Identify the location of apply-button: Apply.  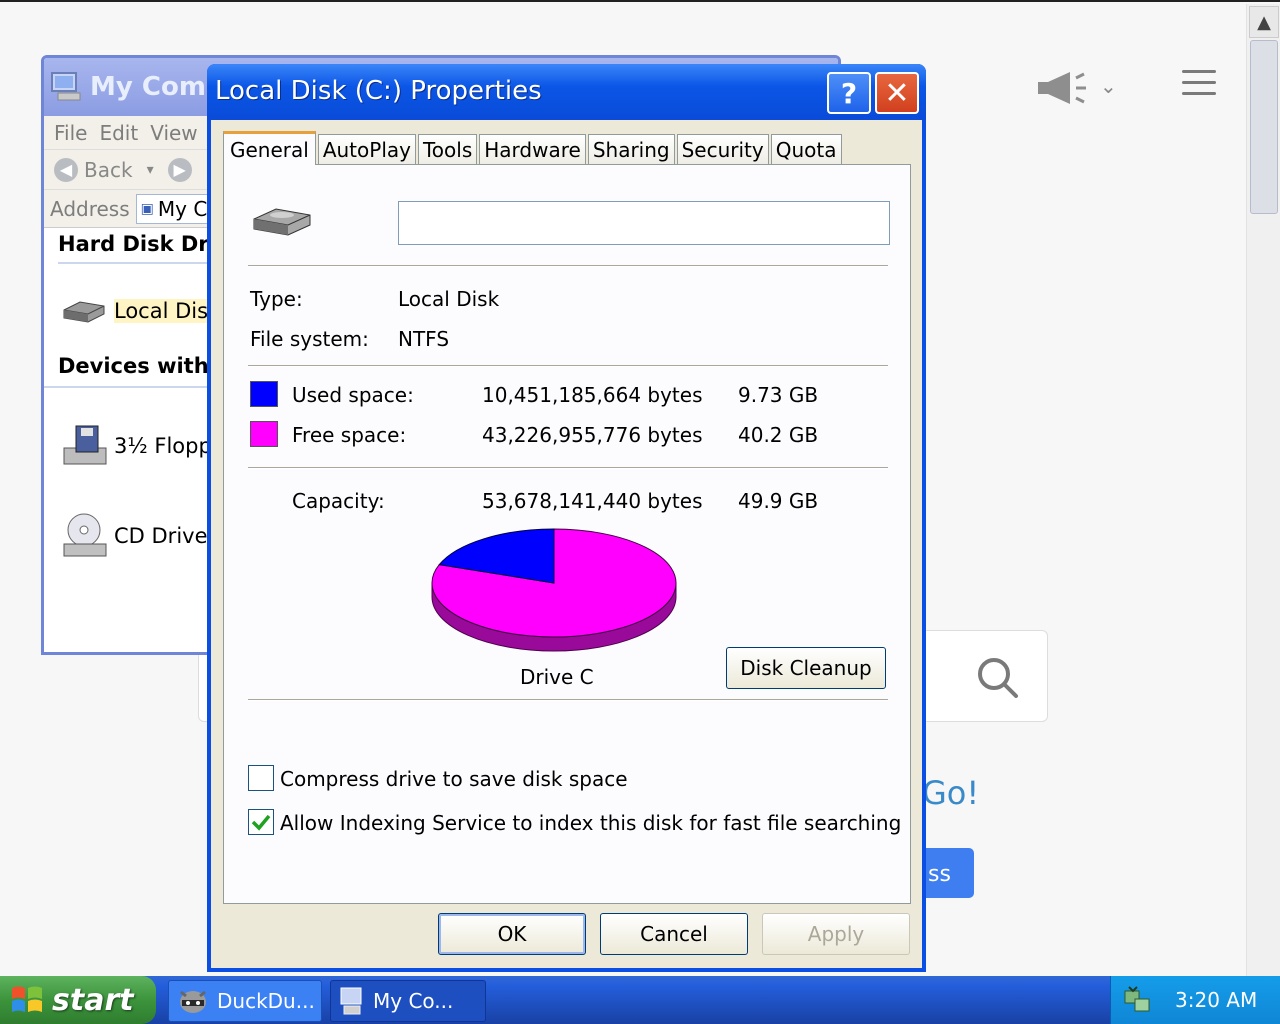
(836, 934).